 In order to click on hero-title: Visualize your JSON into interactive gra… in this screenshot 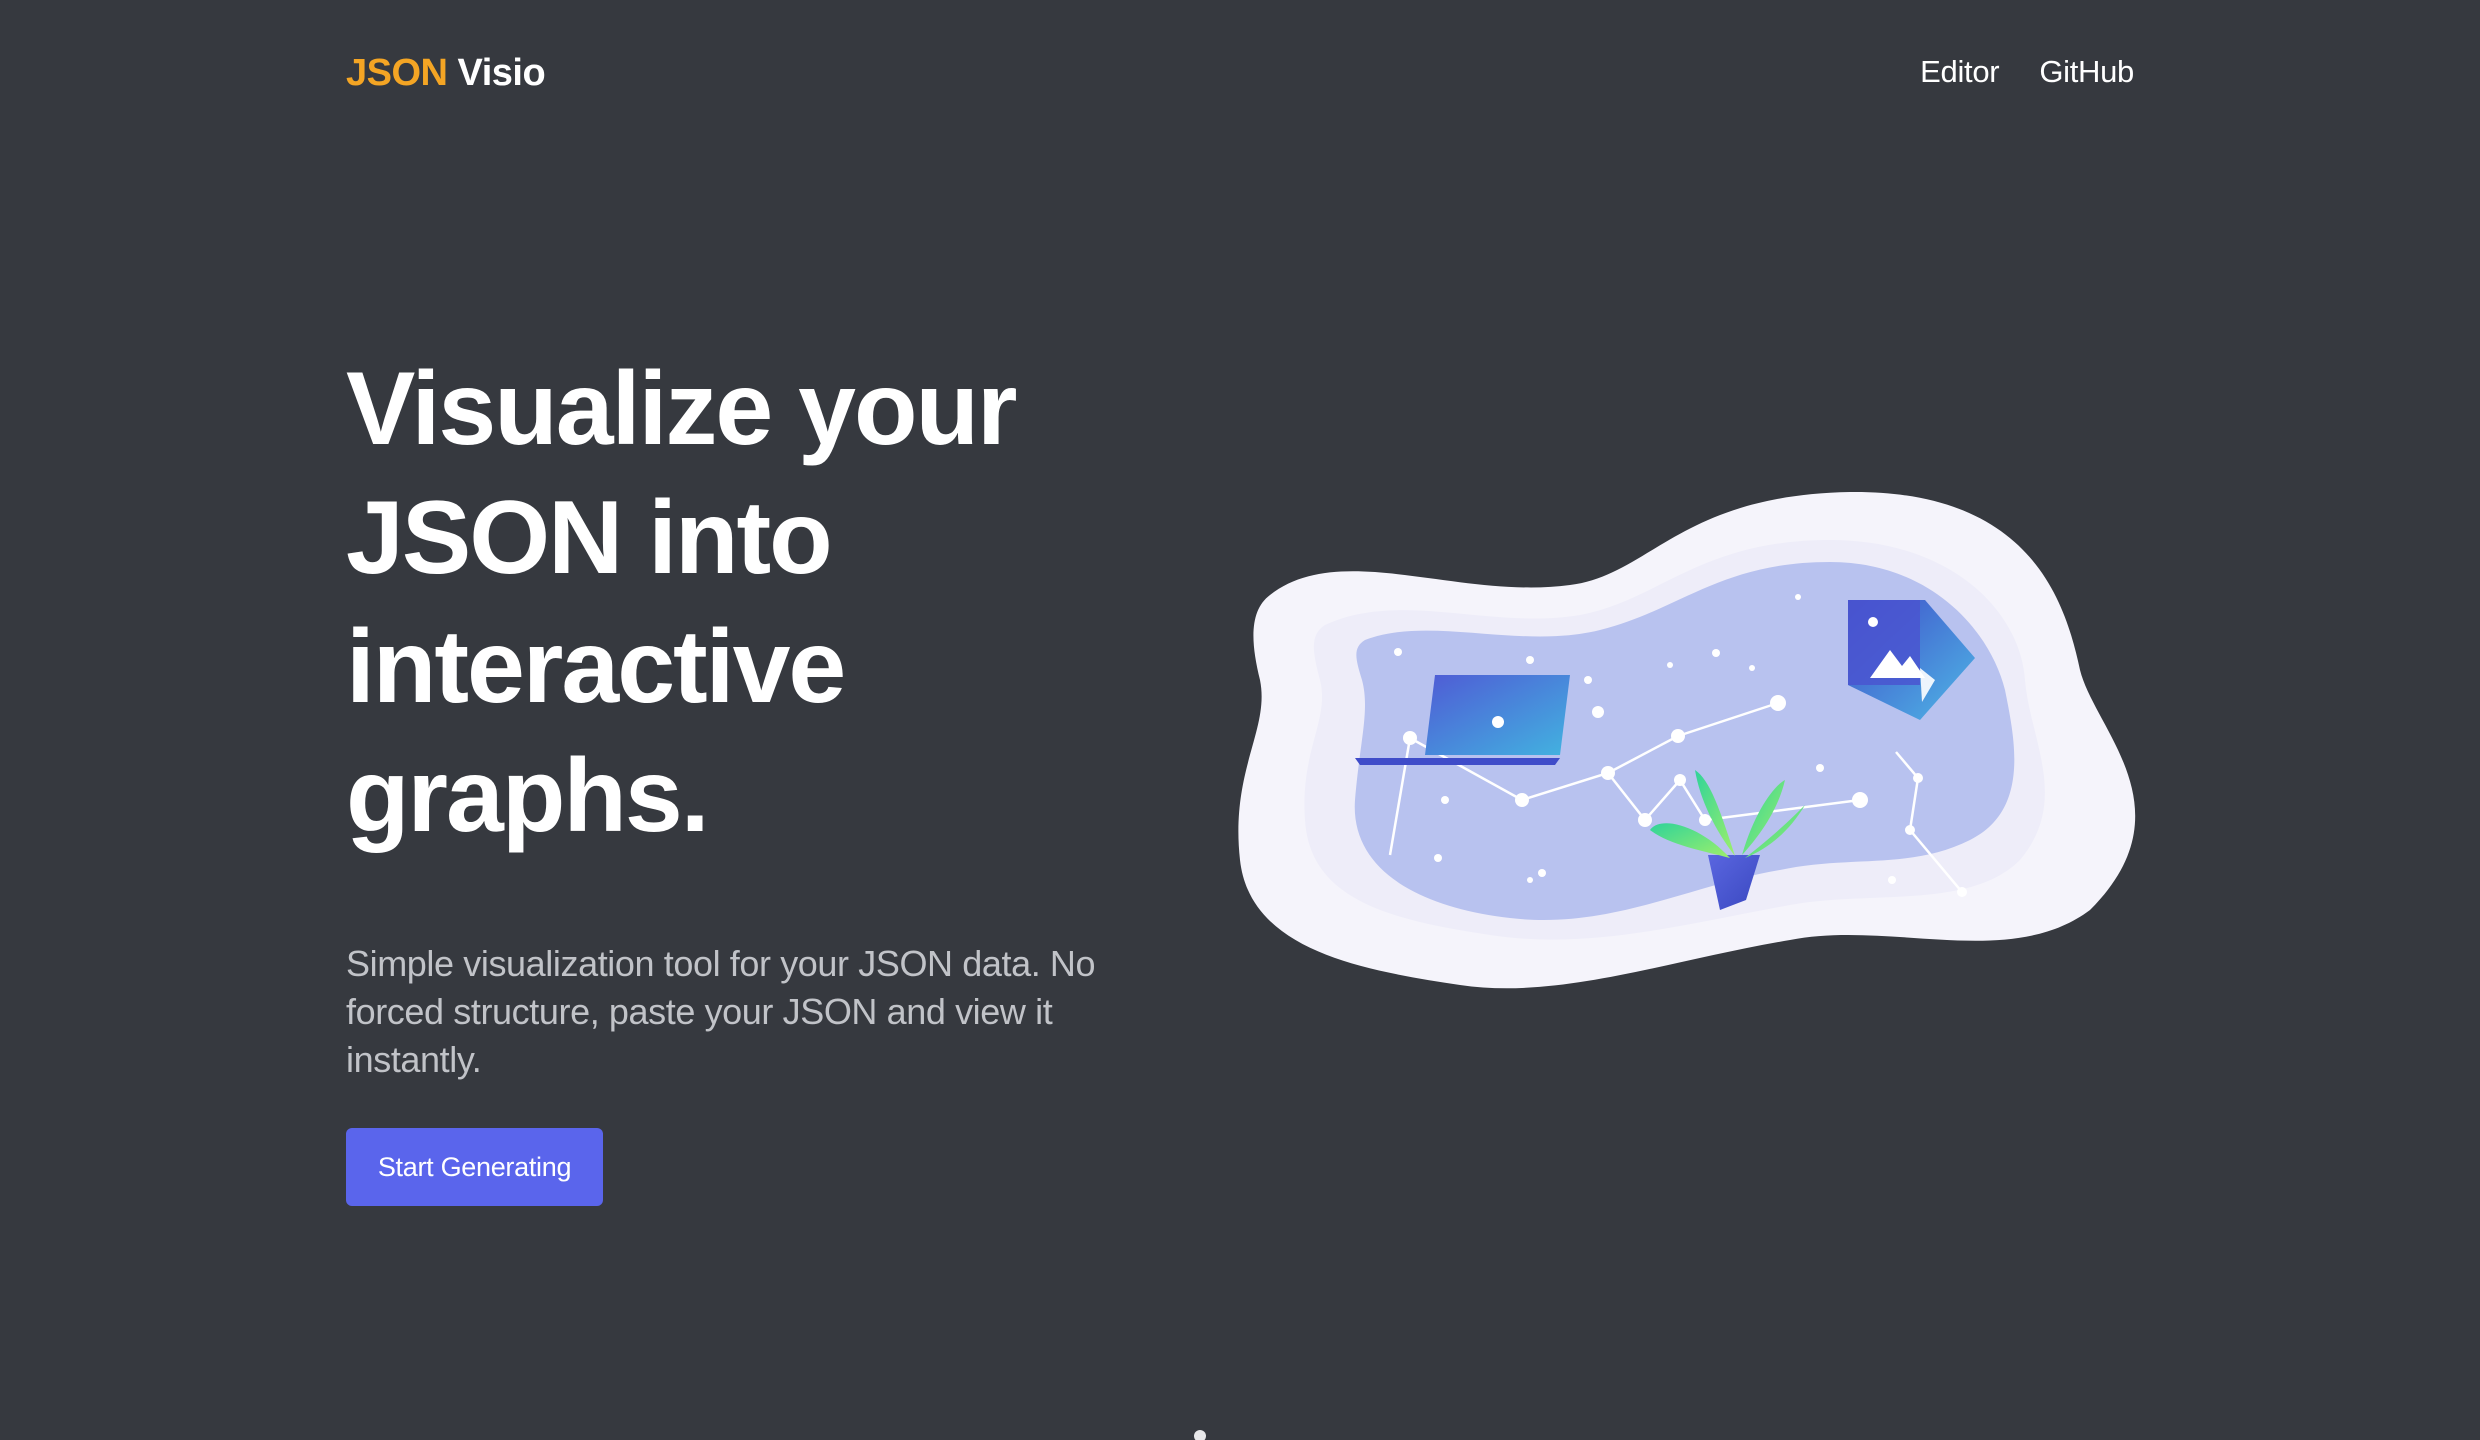, I will do `click(681, 602)`.